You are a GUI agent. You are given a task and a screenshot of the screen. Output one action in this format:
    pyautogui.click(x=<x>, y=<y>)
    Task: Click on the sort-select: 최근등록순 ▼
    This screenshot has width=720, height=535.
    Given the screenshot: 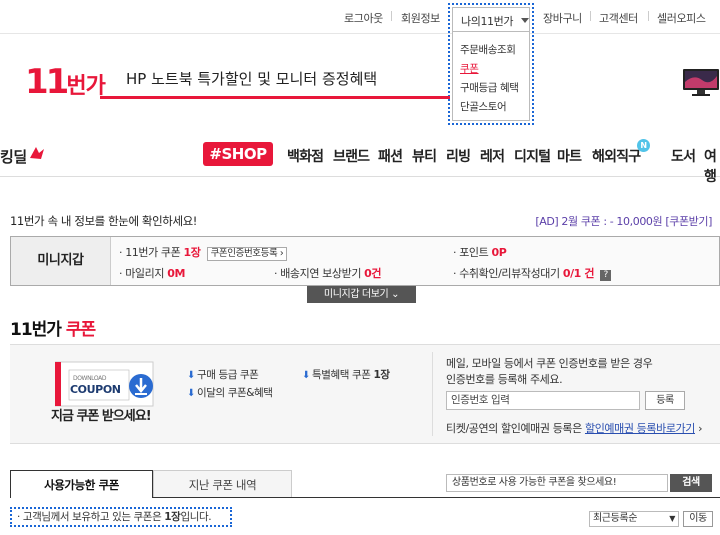 What is the action you would take?
    pyautogui.click(x=634, y=519)
    